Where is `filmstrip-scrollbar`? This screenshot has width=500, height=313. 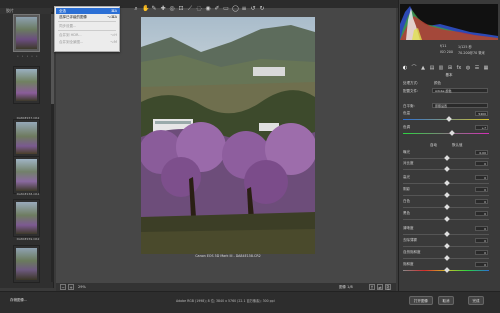
filmstrip-scrollbar is located at coordinates (52, 147).